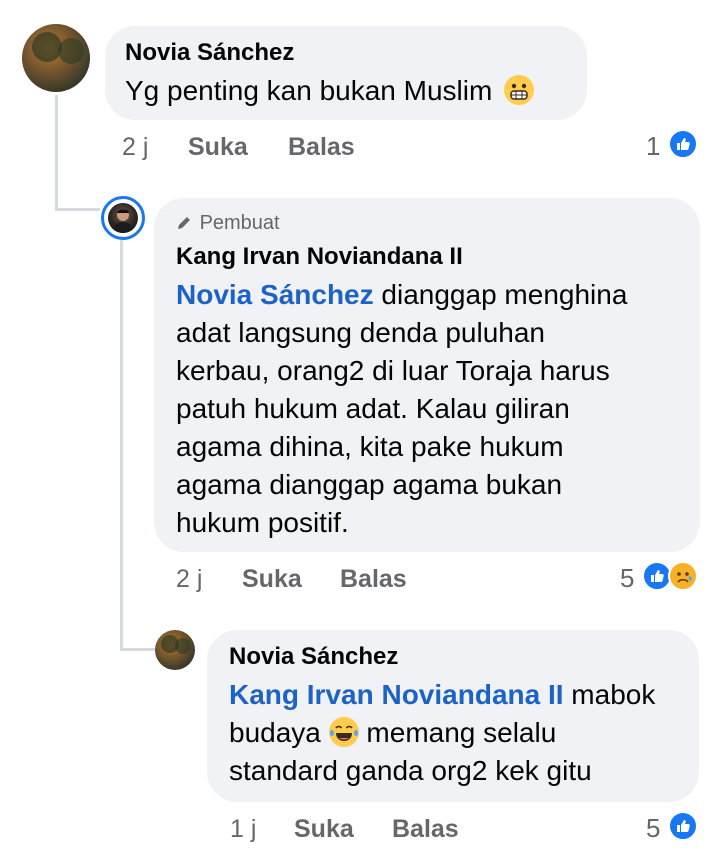  I want to click on pencil-icon, so click(185, 223).